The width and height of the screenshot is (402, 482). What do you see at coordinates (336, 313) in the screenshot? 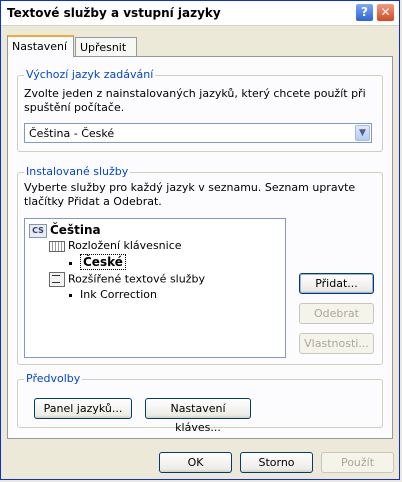
I see `remove-button: Odebrat` at bounding box center [336, 313].